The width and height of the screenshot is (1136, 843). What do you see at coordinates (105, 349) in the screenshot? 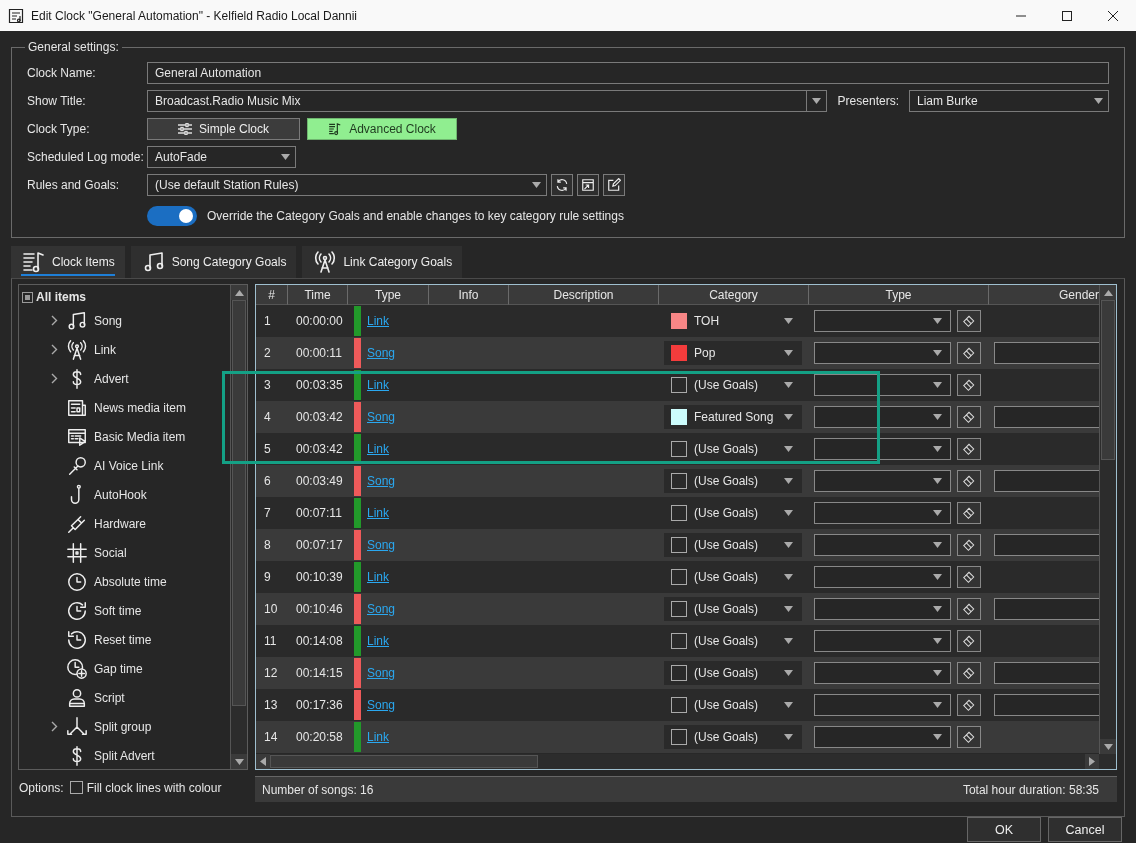
I see `tree-item: Link` at bounding box center [105, 349].